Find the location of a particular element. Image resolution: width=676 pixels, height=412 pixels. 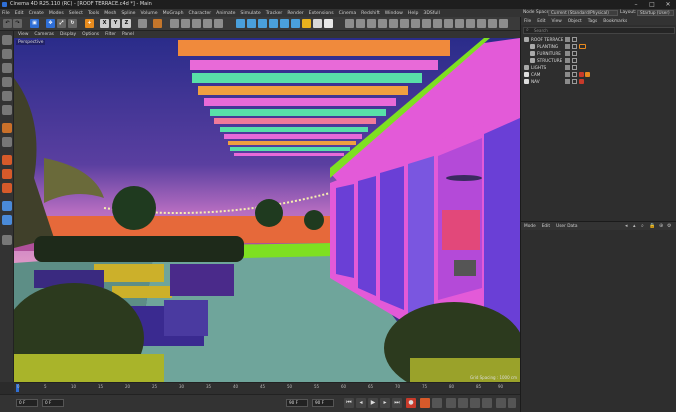

end-frame-field: 90 F is located at coordinates (297, 403).